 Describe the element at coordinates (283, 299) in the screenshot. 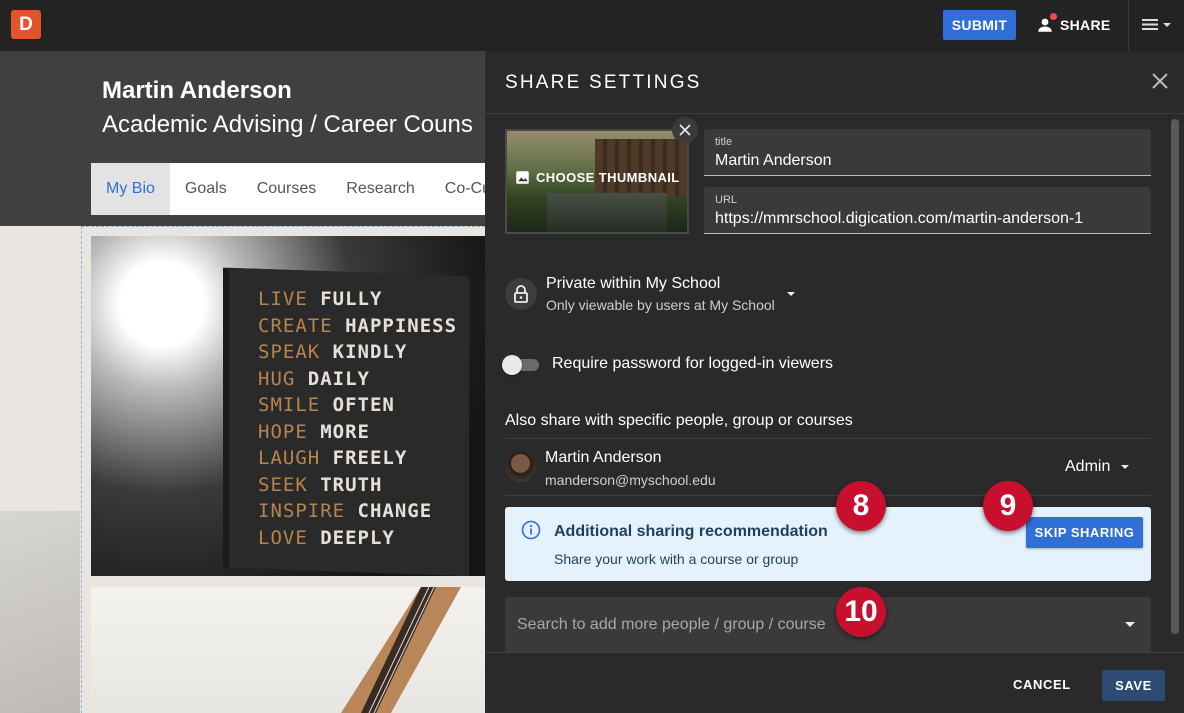

I see `book-word-verb: LIVE` at that location.